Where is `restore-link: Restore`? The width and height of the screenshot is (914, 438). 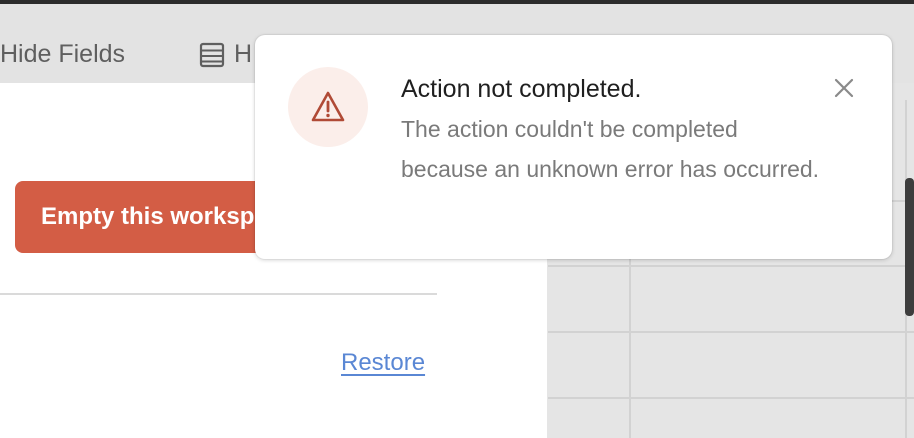
restore-link: Restore is located at coordinates (383, 363).